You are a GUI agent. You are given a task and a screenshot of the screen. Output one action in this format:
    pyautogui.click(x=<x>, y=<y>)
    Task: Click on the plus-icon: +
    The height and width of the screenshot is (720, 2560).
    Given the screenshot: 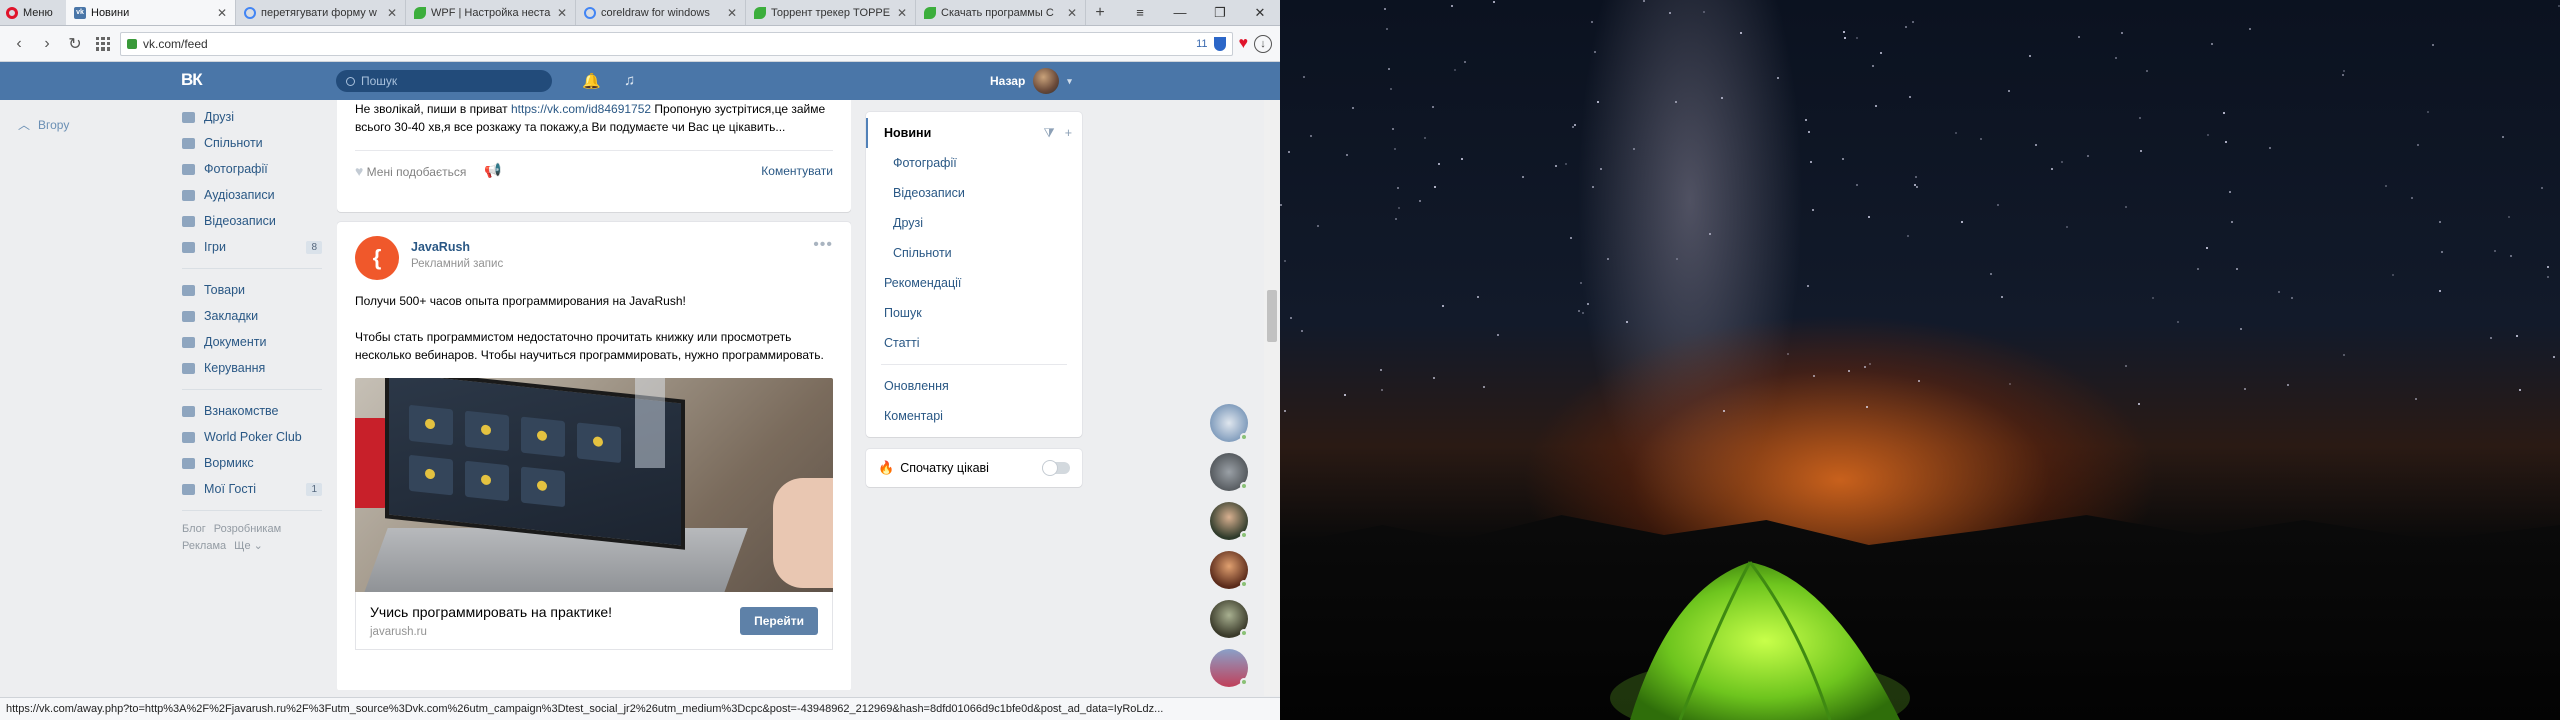 What is the action you would take?
    pyautogui.click(x=1068, y=133)
    